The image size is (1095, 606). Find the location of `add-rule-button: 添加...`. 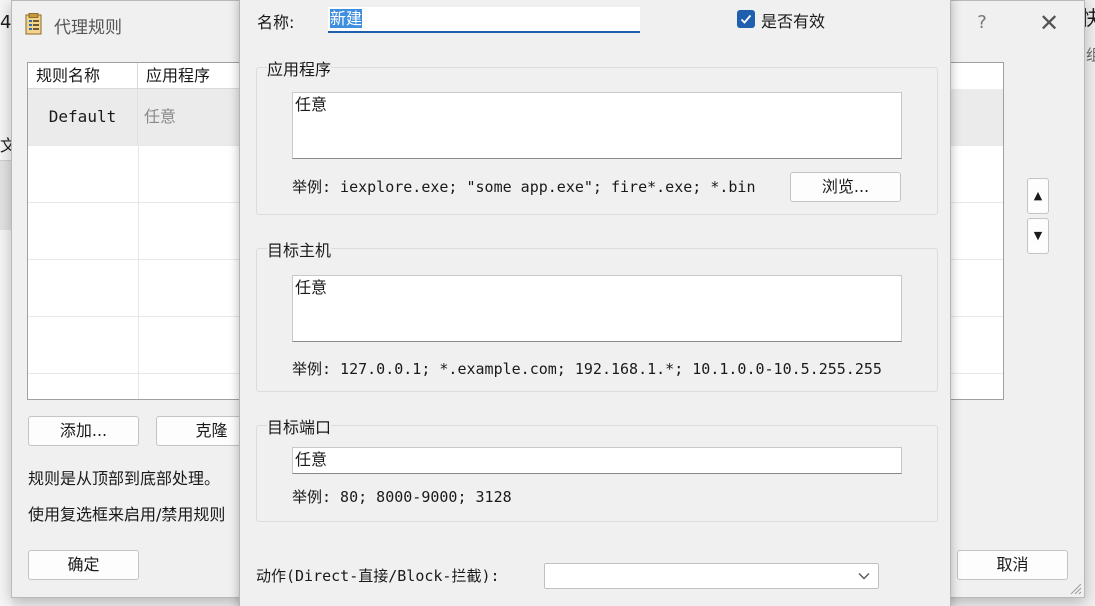

add-rule-button: 添加... is located at coordinates (83, 431).